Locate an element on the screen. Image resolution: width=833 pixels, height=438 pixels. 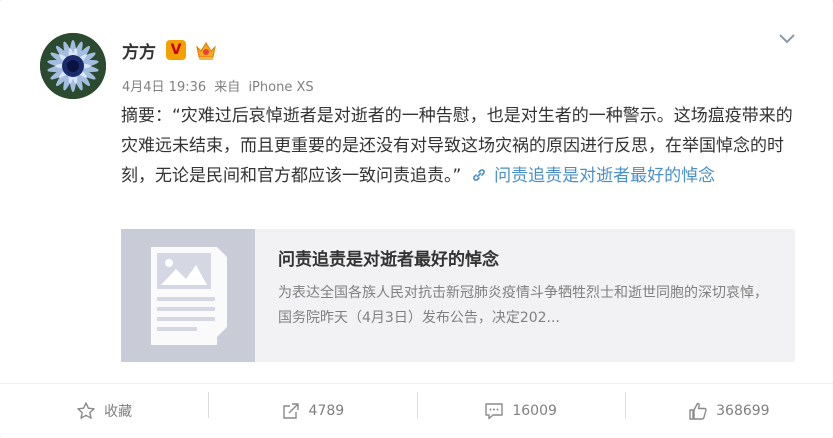
favorite-button: 收藏 is located at coordinates (104, 411).